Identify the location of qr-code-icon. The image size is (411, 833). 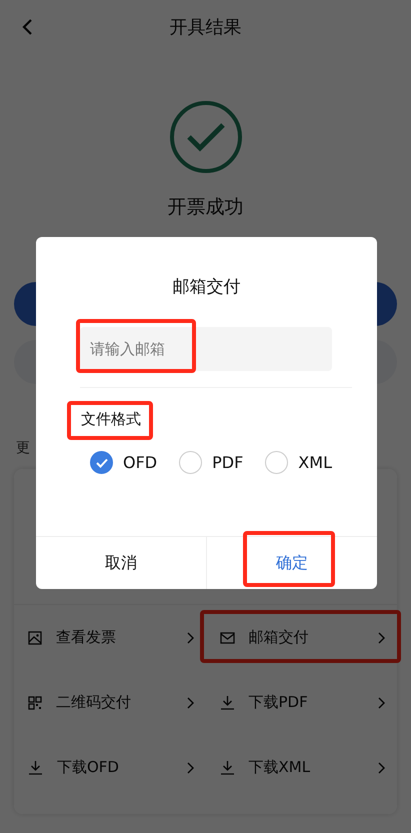
(35, 703).